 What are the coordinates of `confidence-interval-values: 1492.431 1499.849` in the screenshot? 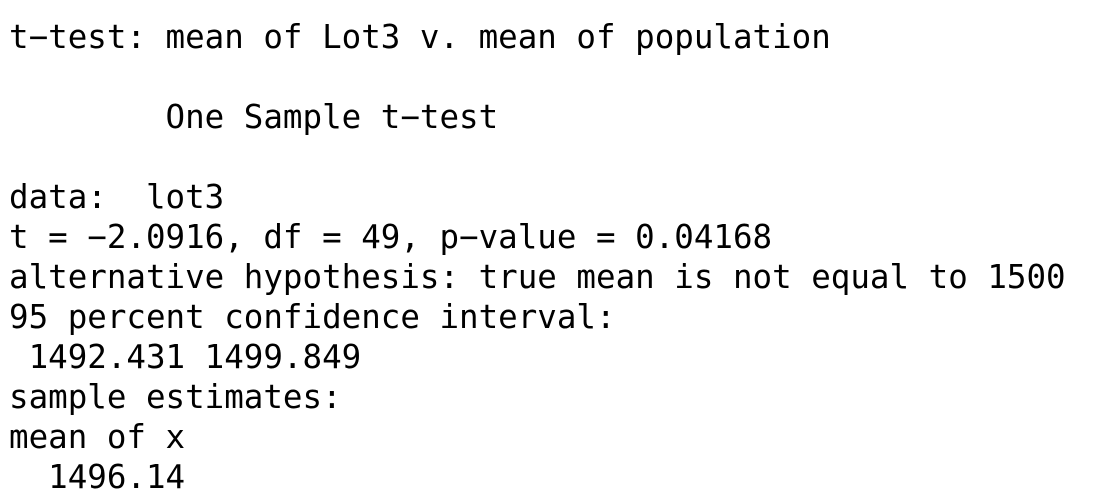 It's located at (185, 357).